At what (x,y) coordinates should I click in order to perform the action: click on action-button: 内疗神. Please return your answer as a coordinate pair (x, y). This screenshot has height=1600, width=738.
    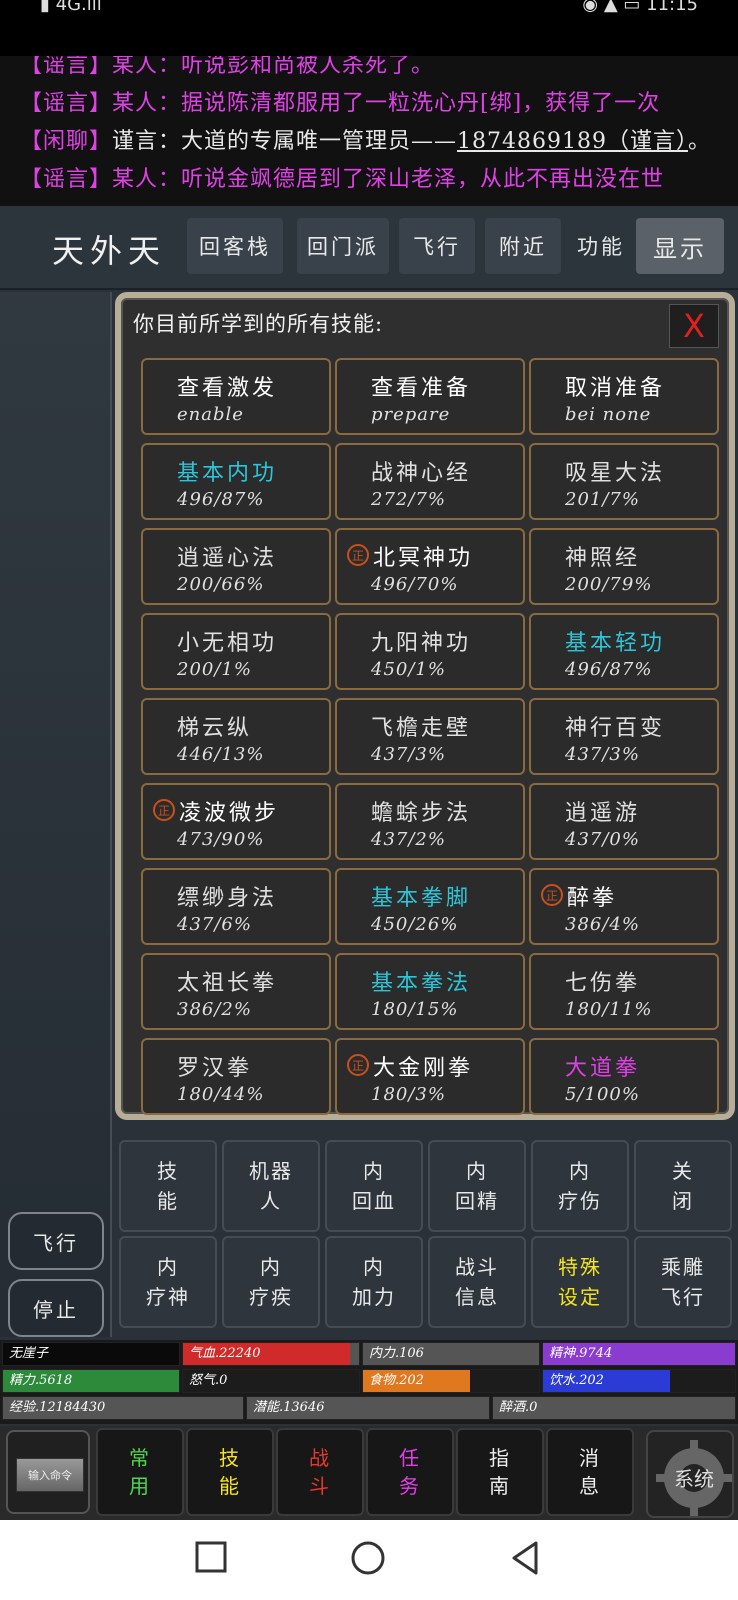
    Looking at the image, I should click on (168, 1282).